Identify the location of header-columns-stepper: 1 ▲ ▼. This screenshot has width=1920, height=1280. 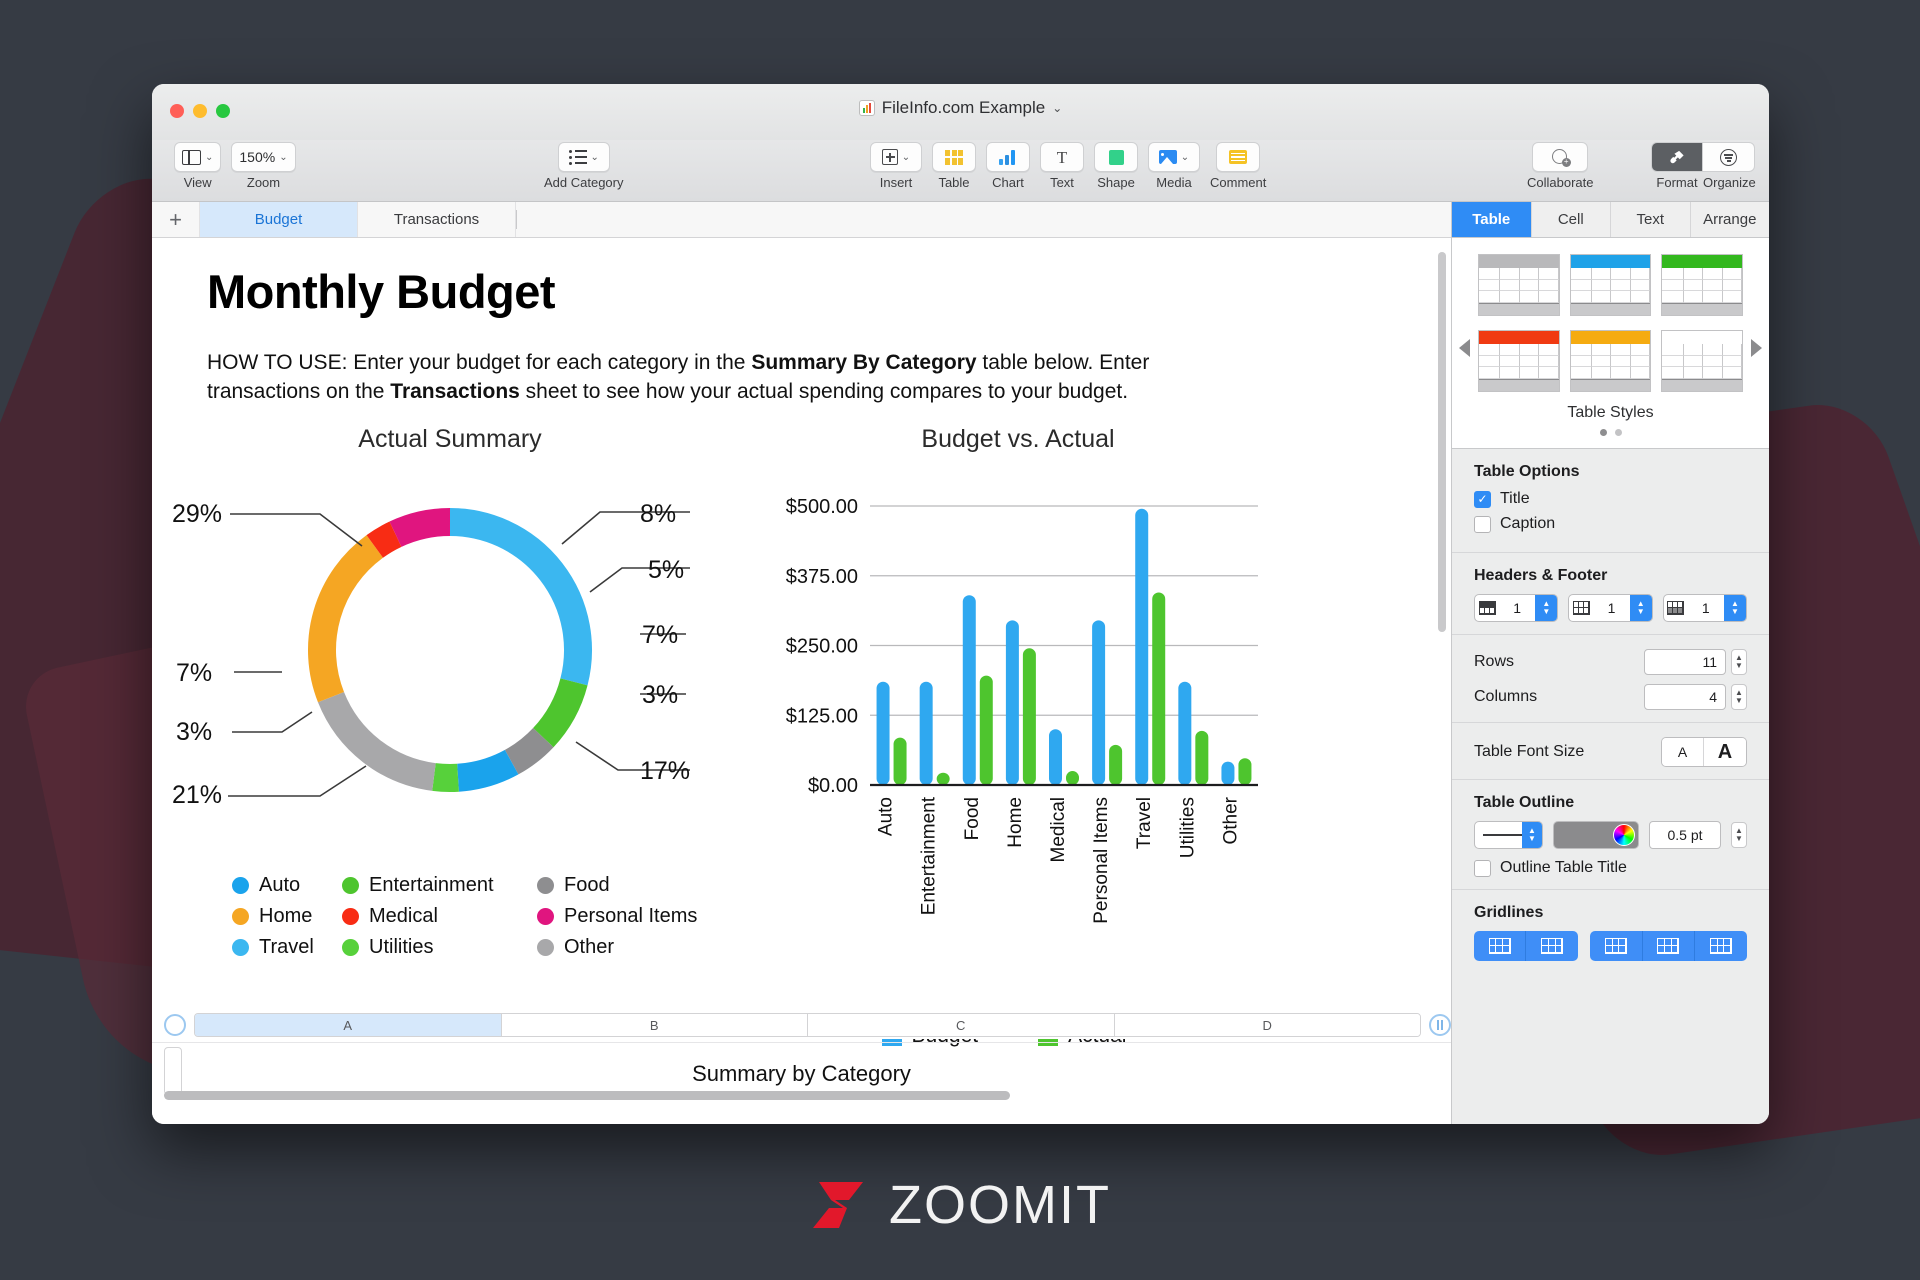
(1610, 608).